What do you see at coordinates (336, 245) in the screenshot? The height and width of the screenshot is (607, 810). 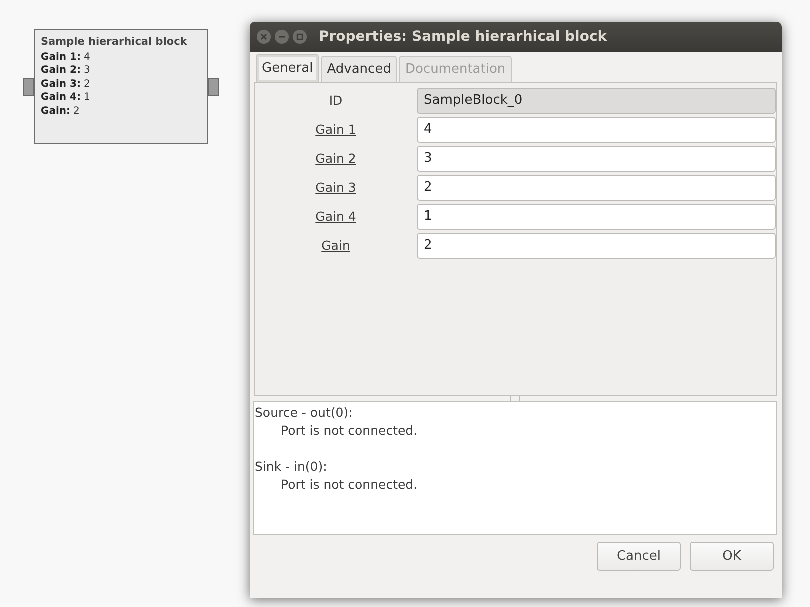 I see `param-label: Gain` at bounding box center [336, 245].